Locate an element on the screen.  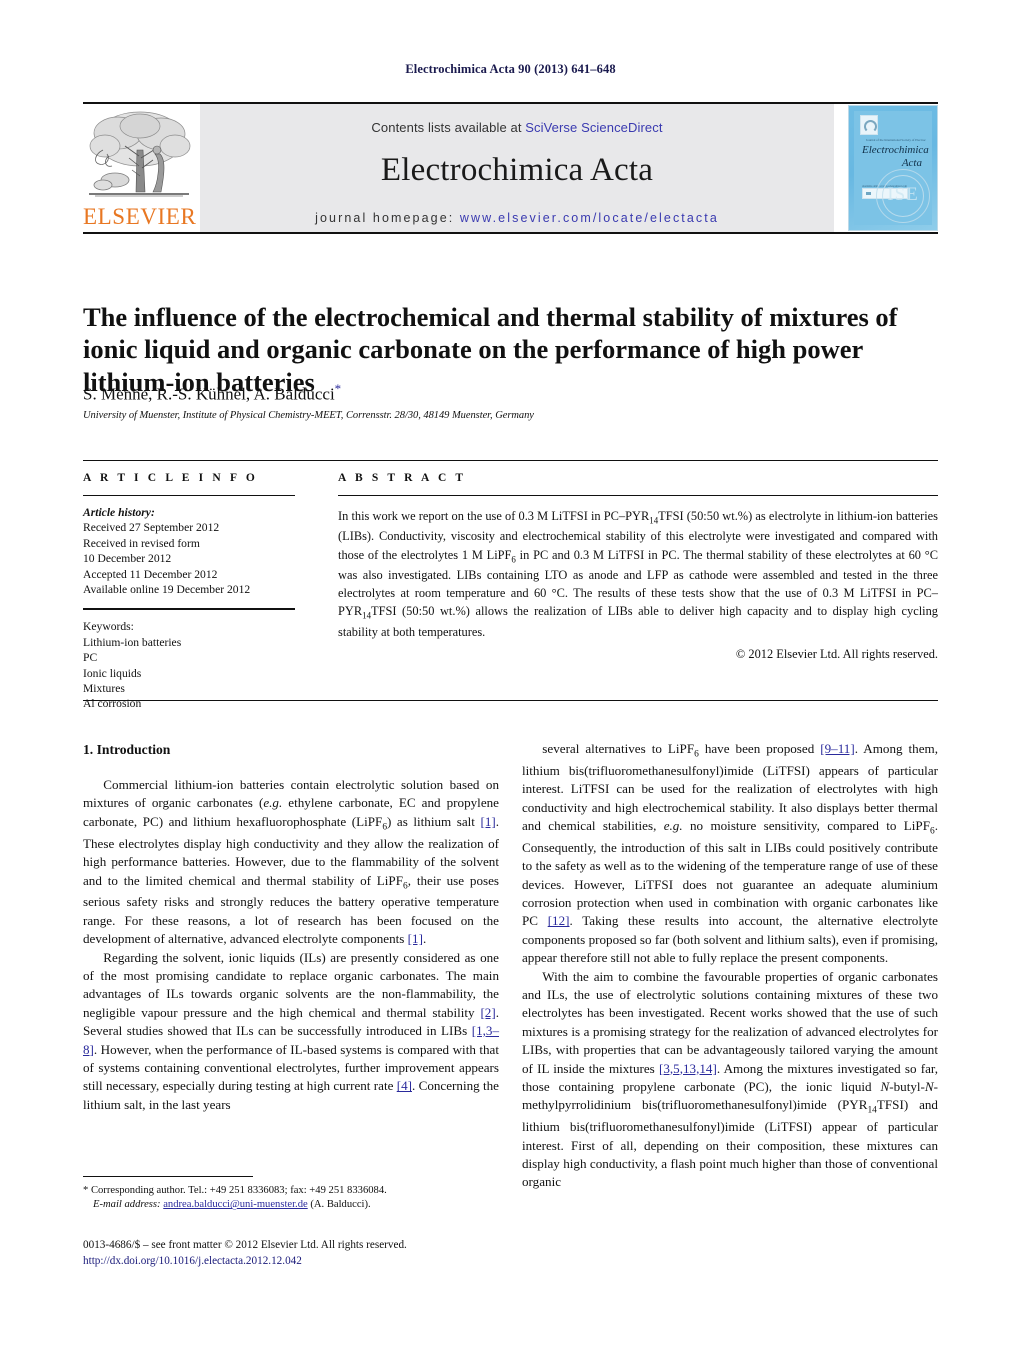
keyword-item: PC is located at coordinates (90, 658).